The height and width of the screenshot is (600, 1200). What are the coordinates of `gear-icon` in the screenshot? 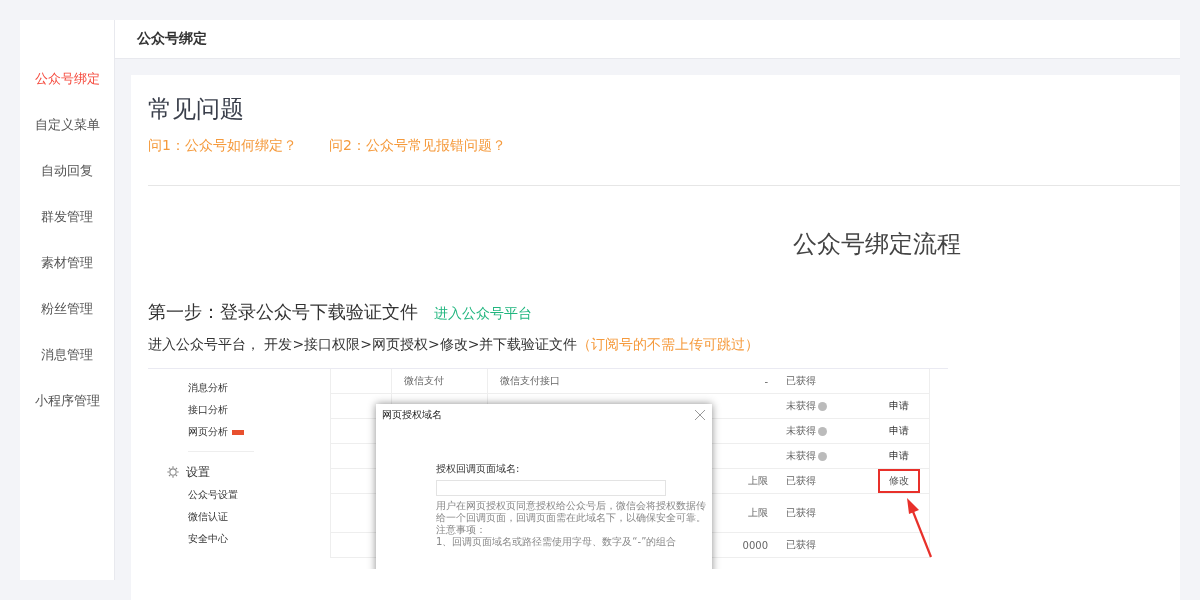 It's located at (173, 472).